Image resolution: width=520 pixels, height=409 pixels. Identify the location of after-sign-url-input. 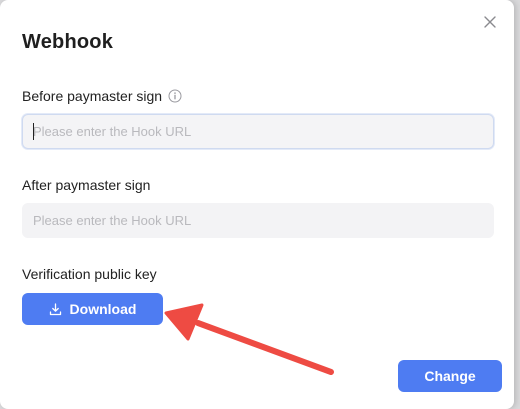
(258, 220).